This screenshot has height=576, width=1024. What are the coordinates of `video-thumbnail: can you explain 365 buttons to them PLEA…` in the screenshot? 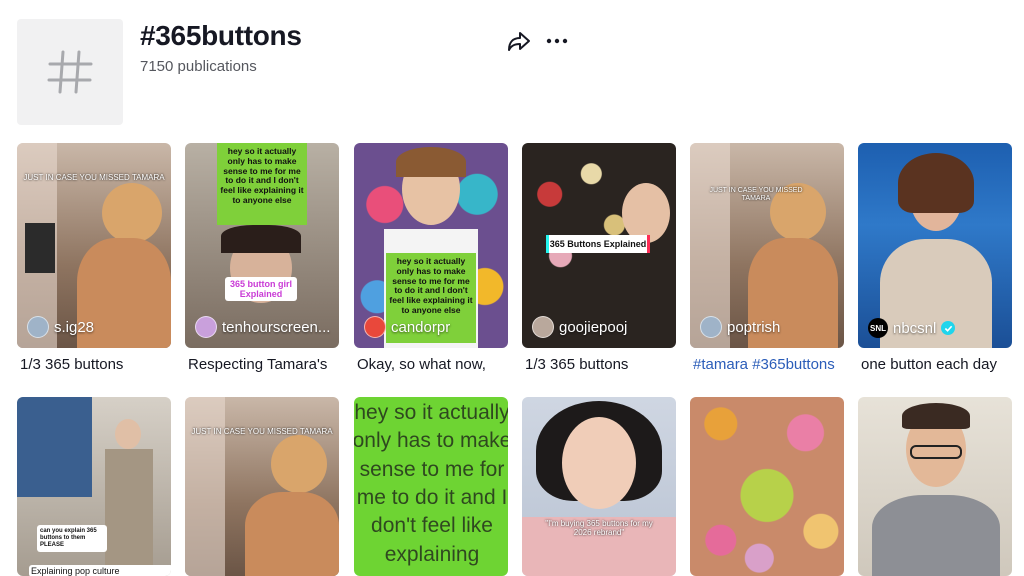 It's located at (94, 486).